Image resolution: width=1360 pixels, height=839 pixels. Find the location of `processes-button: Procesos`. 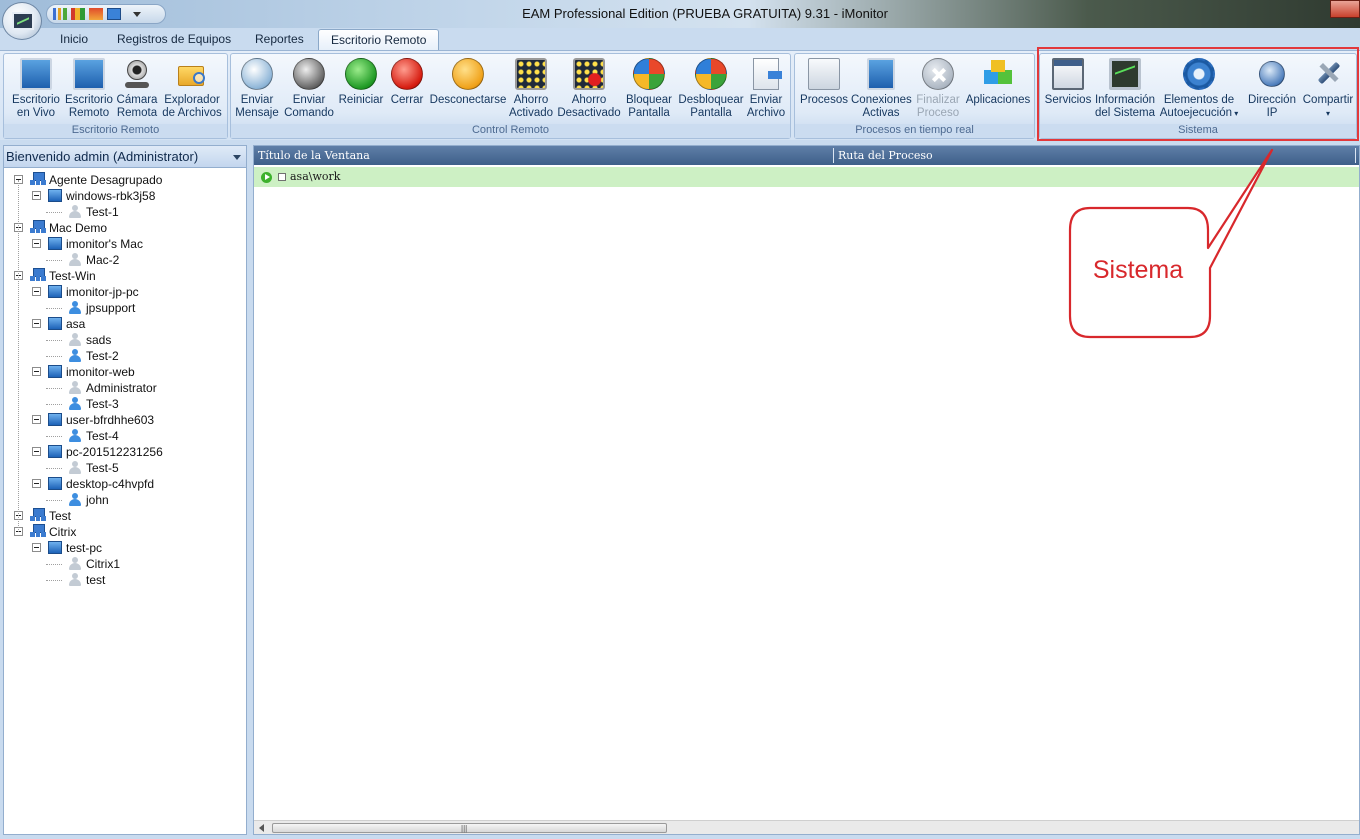

processes-button: Procesos is located at coordinates (824, 82).